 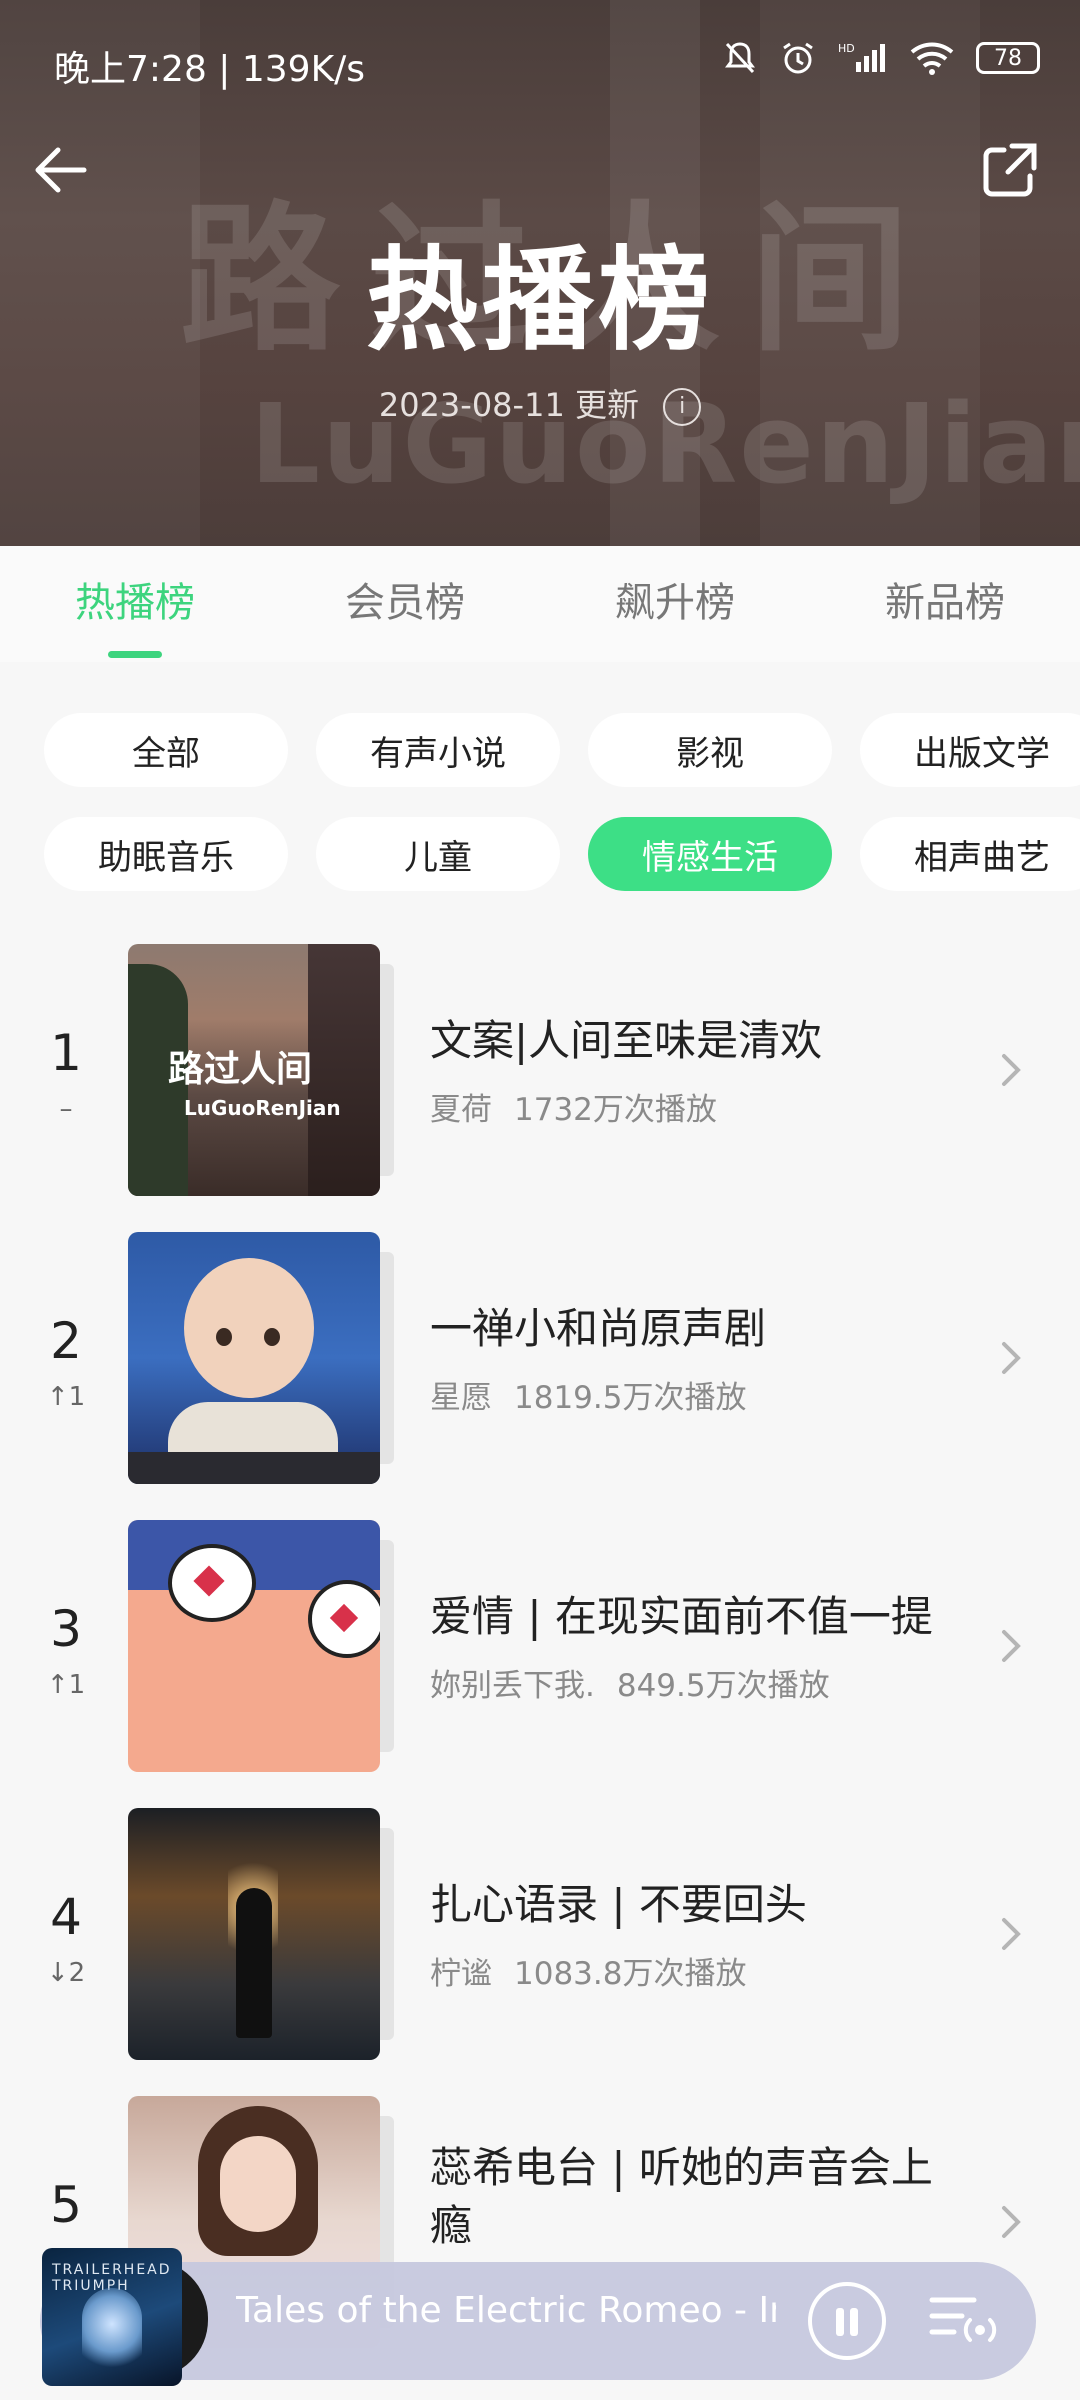 I want to click on list-item: 3 ↑1 爱情 | 在现实面前不值一提 妳别丢下我. 849.5万次播放, so click(x=540, y=1664).